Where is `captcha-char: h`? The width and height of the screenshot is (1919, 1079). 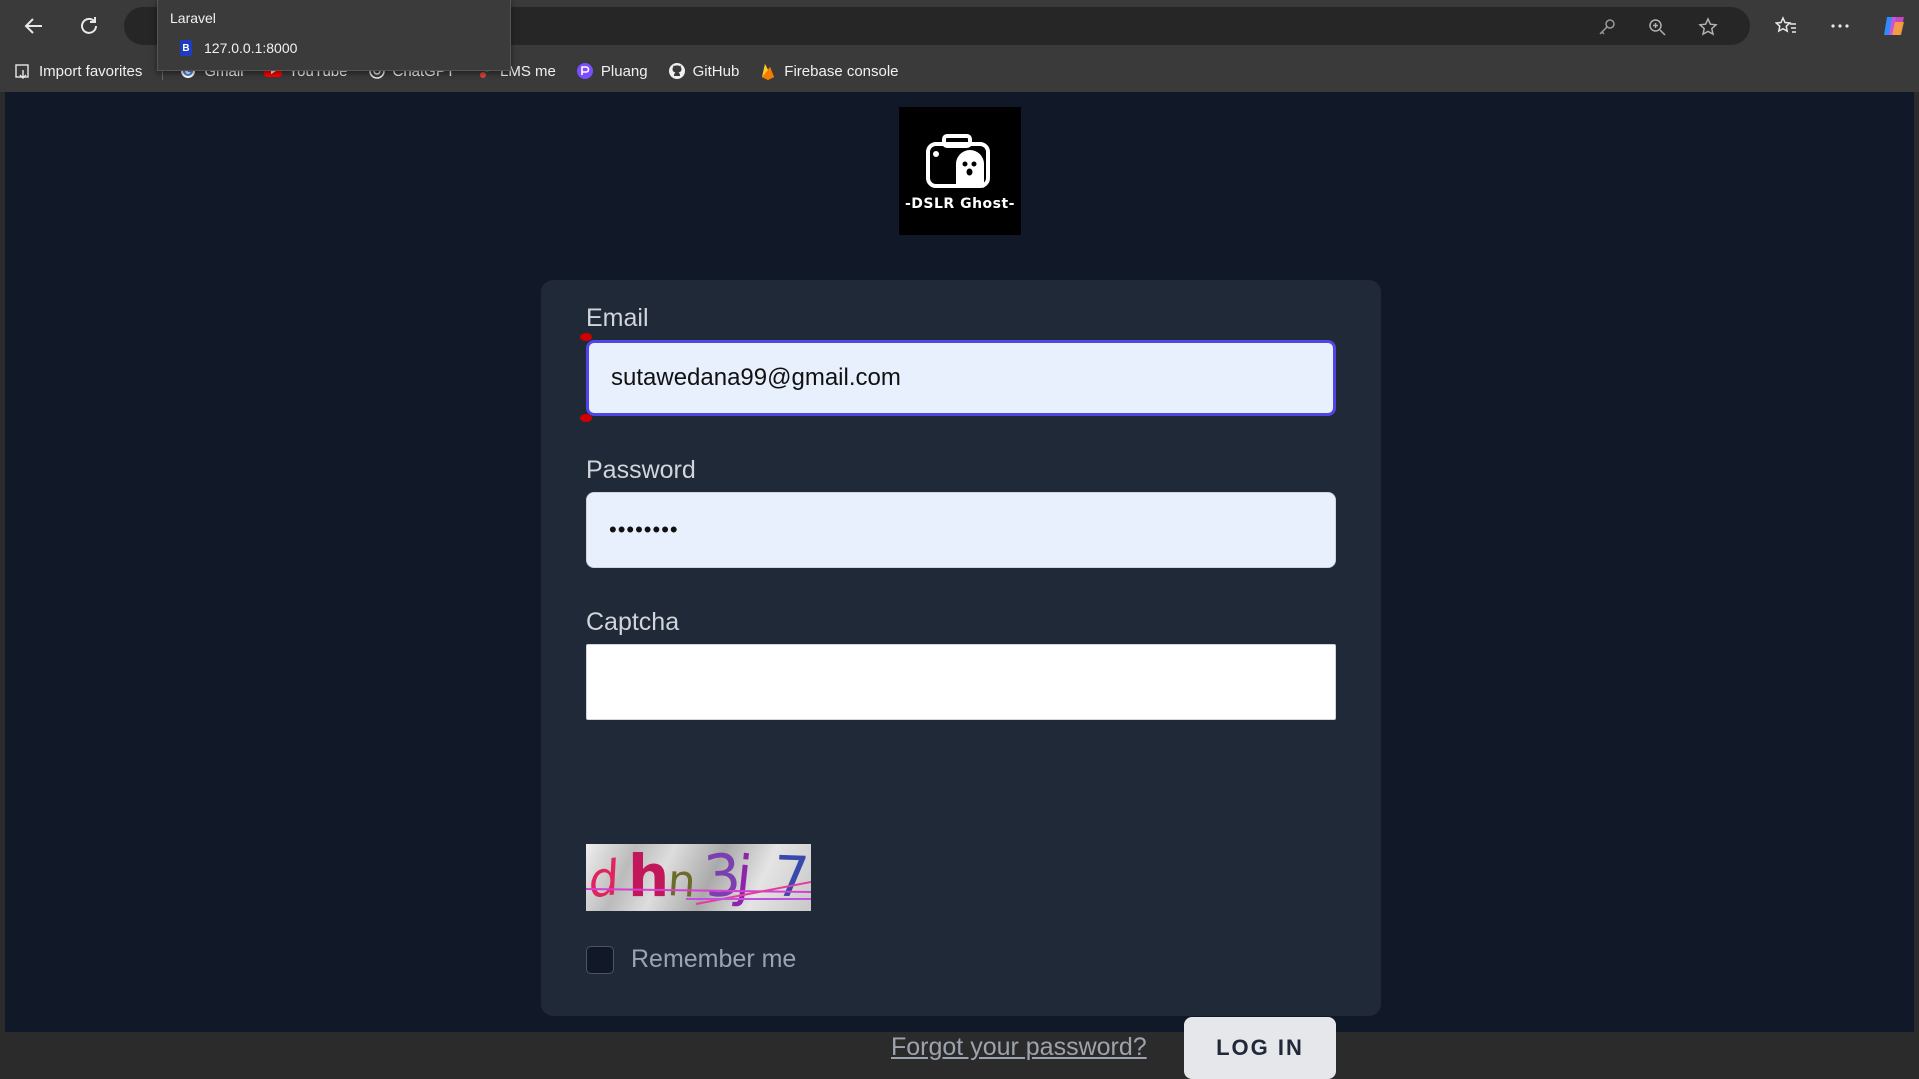
captcha-char: h is located at coordinates (648, 877).